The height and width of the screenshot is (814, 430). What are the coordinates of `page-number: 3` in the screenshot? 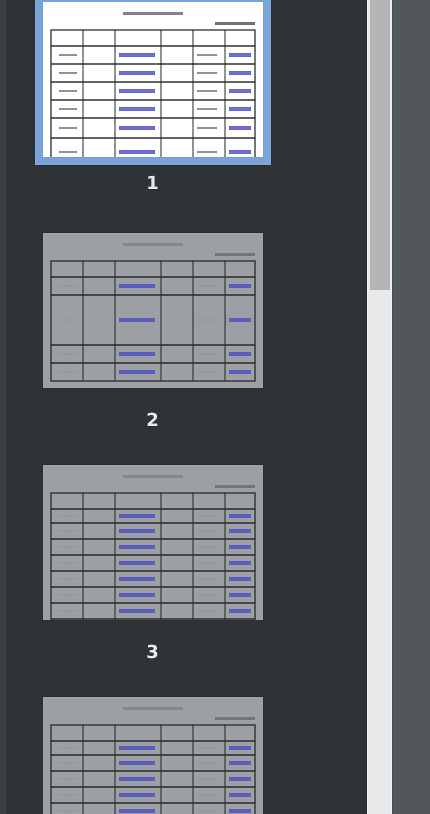 It's located at (152, 652).